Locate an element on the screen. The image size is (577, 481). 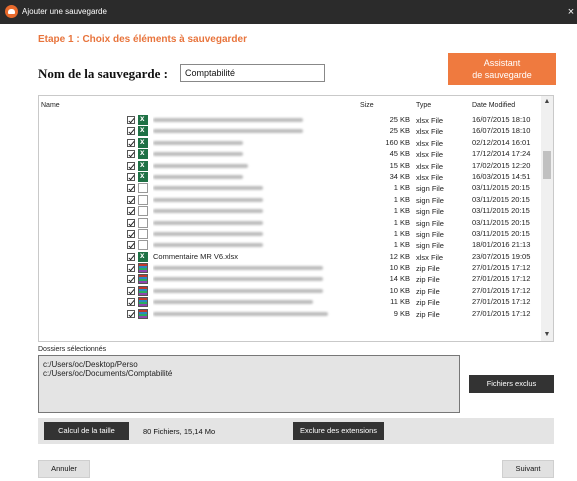
folder-path: c:/Users/oc/Documents/Comptabilité is located at coordinates (108, 373).